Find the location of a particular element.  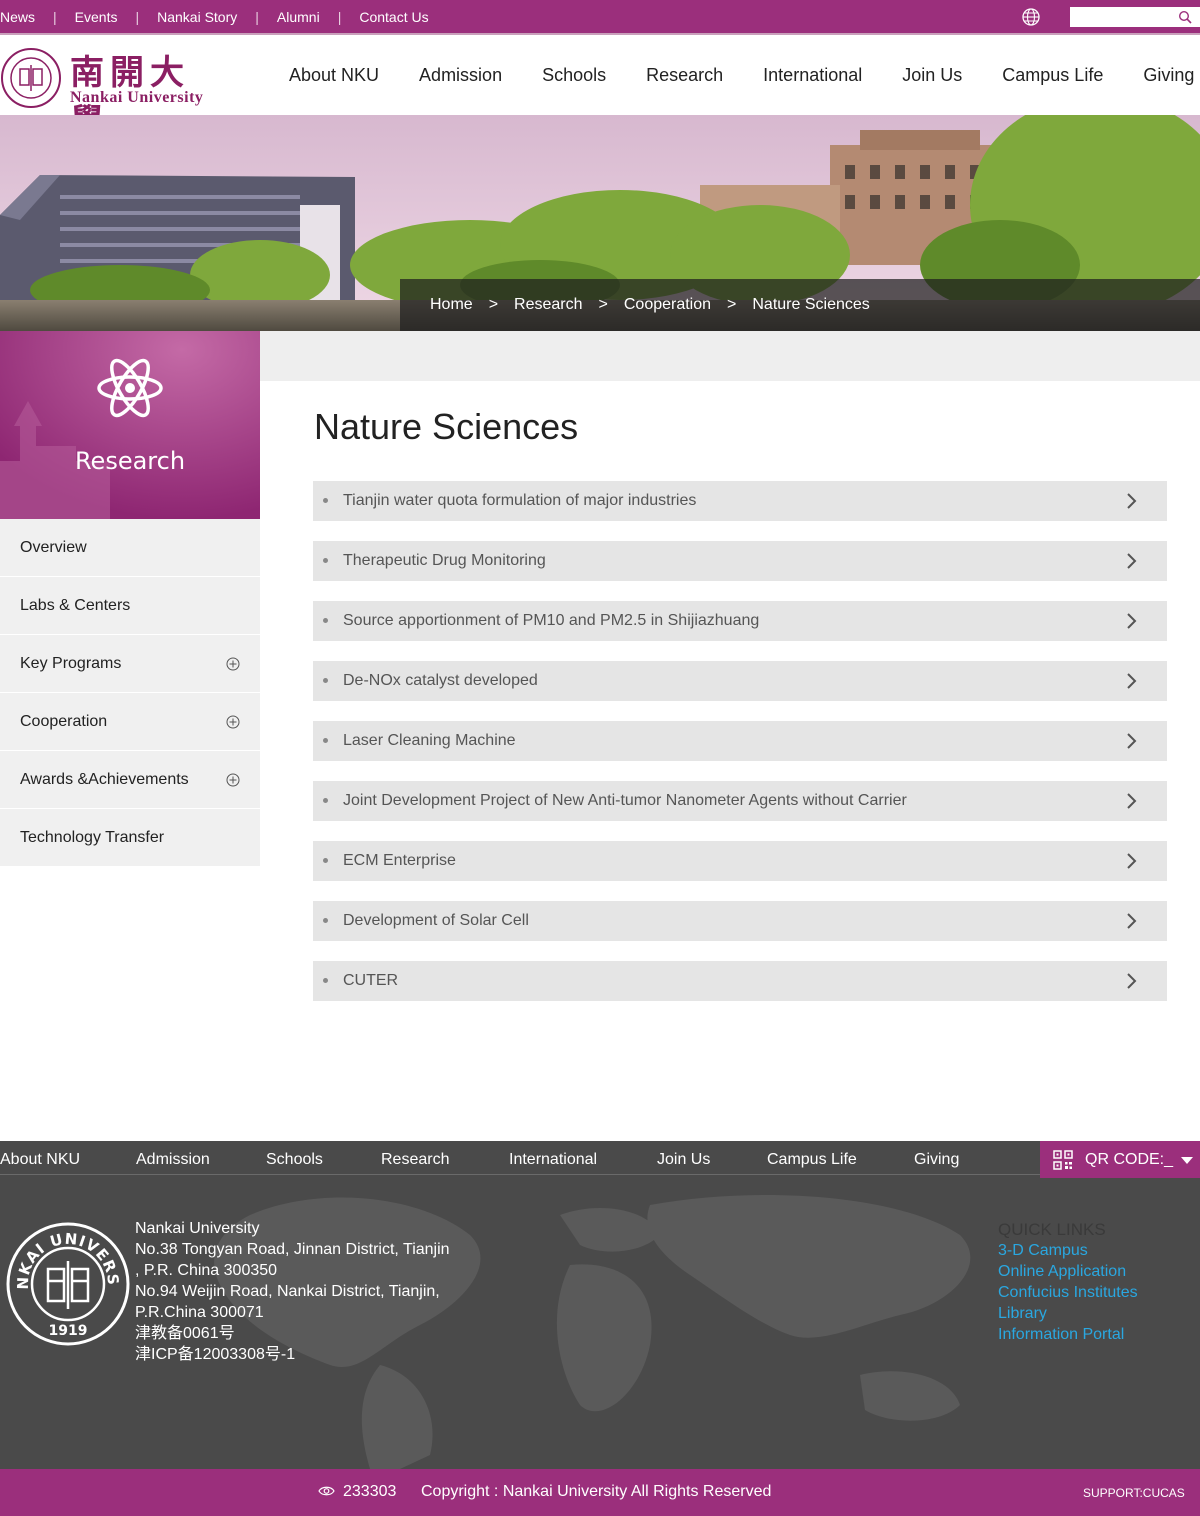

footer-nav-giving: Giving is located at coordinates (936, 1160).